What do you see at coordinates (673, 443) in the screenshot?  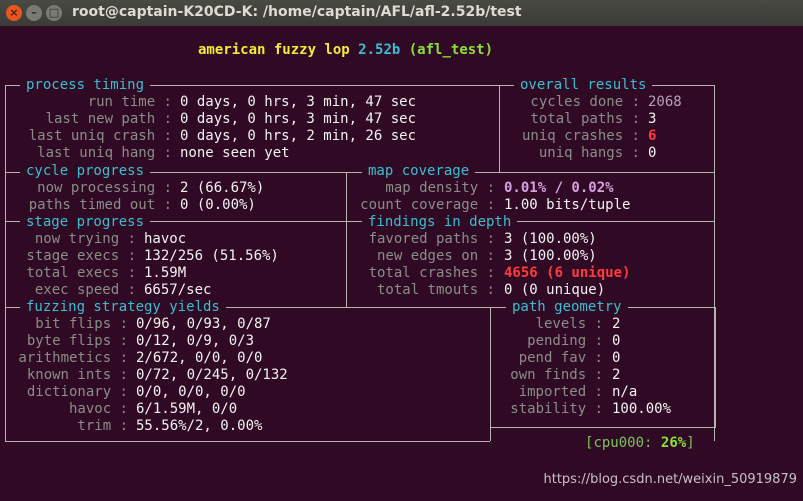 I see `cpu-value: 26%` at bounding box center [673, 443].